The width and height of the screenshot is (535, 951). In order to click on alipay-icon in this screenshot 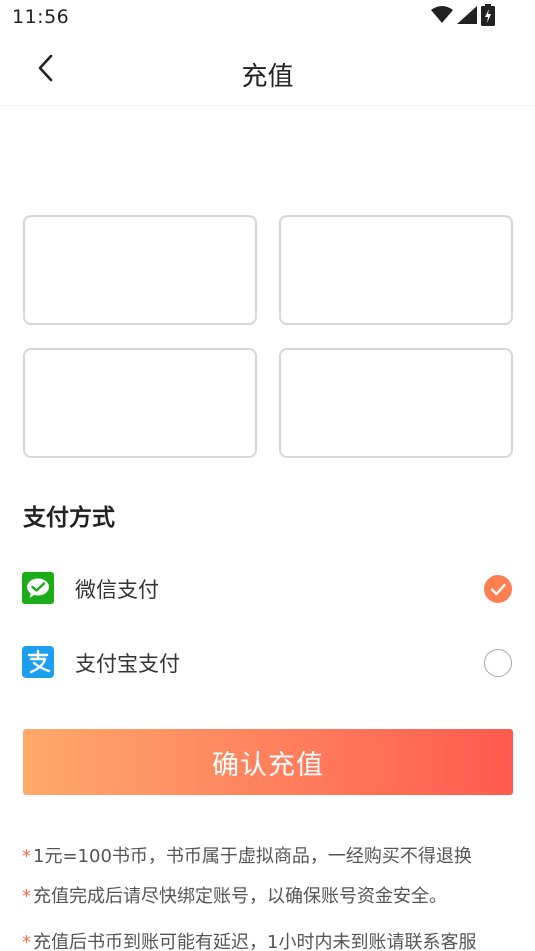, I will do `click(38, 662)`.